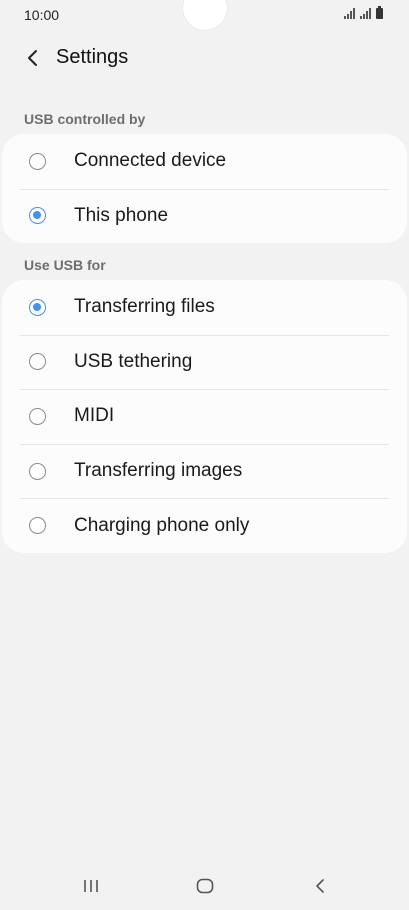 The image size is (409, 910). What do you see at coordinates (42, 15) in the screenshot?
I see `status-time: 10:00` at bounding box center [42, 15].